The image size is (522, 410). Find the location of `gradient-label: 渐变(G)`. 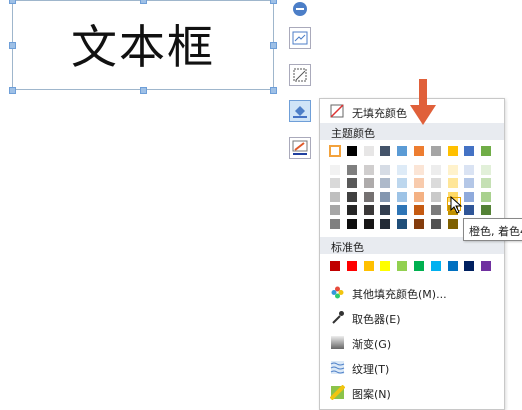

gradient-label: 渐变(G) is located at coordinates (372, 344).